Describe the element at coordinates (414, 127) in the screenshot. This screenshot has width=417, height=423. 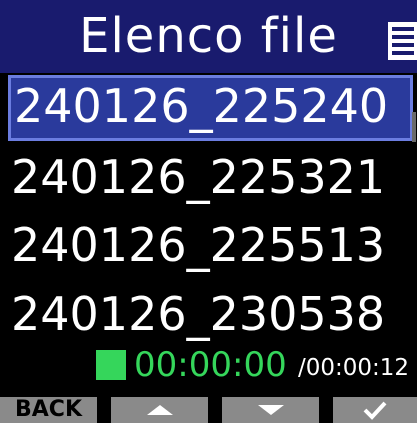
I see `scroll-indicator-icon` at that location.